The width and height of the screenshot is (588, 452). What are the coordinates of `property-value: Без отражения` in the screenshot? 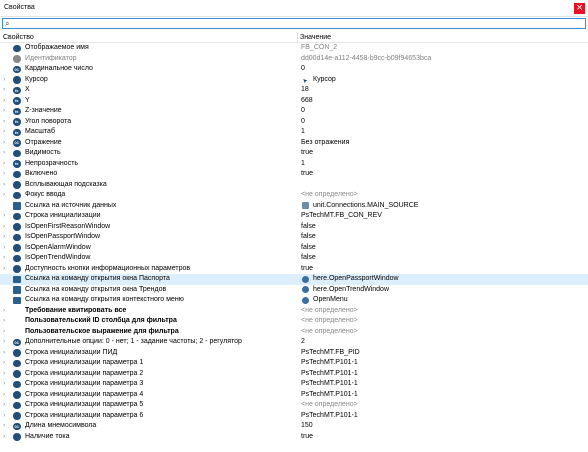 It's located at (325, 143).